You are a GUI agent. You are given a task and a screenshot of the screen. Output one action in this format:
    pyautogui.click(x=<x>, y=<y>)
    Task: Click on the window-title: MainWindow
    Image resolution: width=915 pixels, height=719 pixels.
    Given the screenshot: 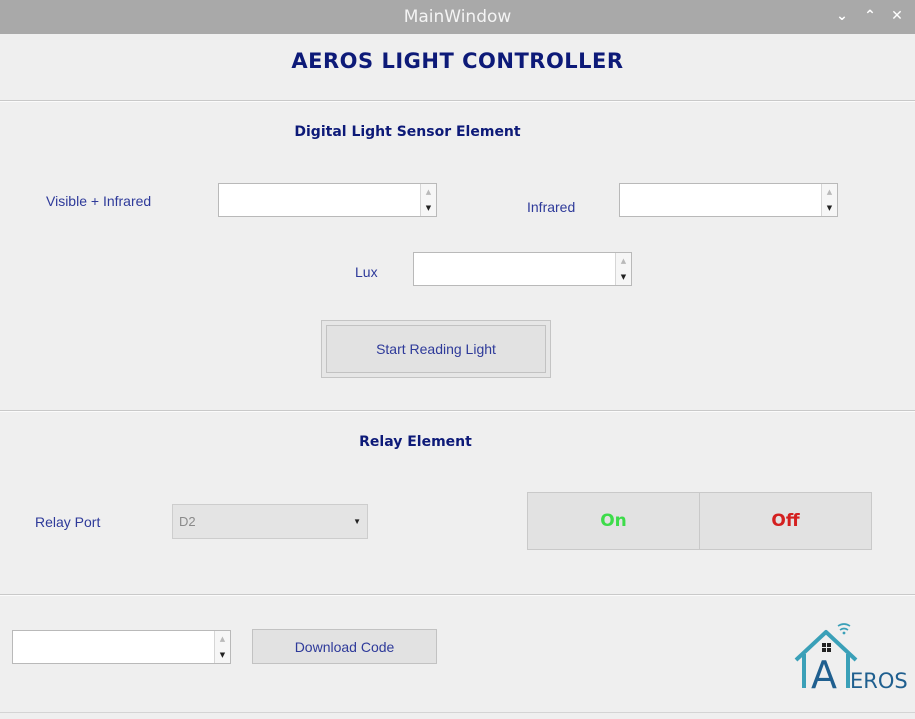 What is the action you would take?
    pyautogui.click(x=457, y=17)
    